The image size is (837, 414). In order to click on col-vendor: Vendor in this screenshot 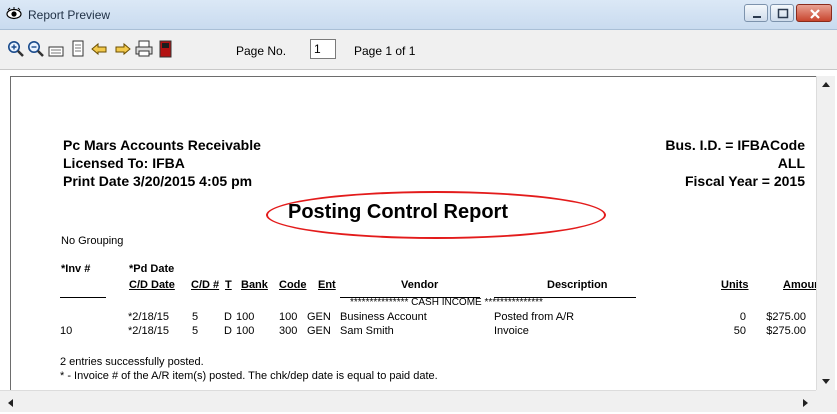, I will do `click(420, 285)`.